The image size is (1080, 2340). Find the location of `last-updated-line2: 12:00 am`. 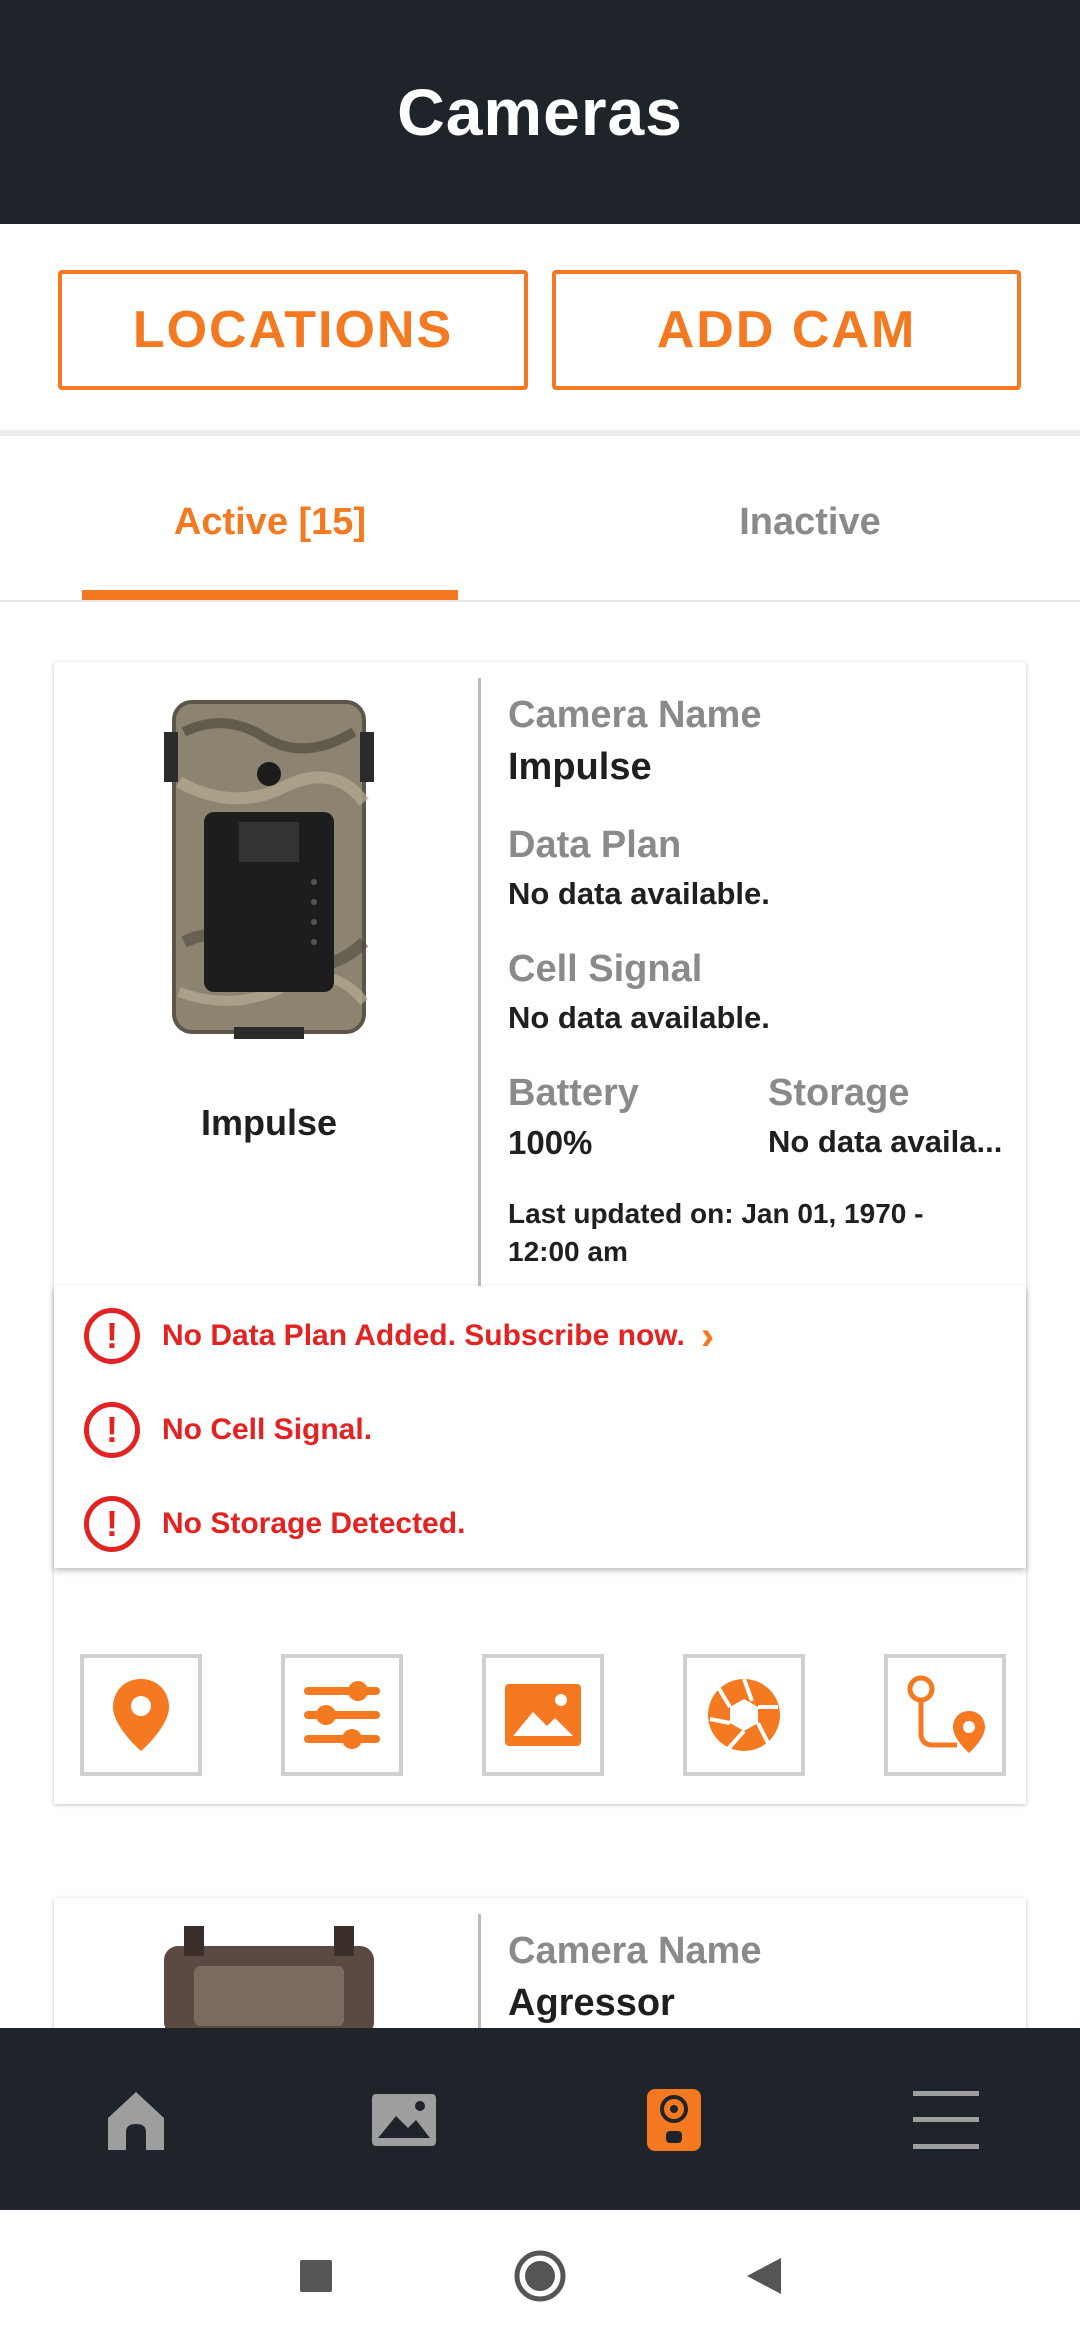

last-updated-line2: 12:00 am is located at coordinates (568, 1251).